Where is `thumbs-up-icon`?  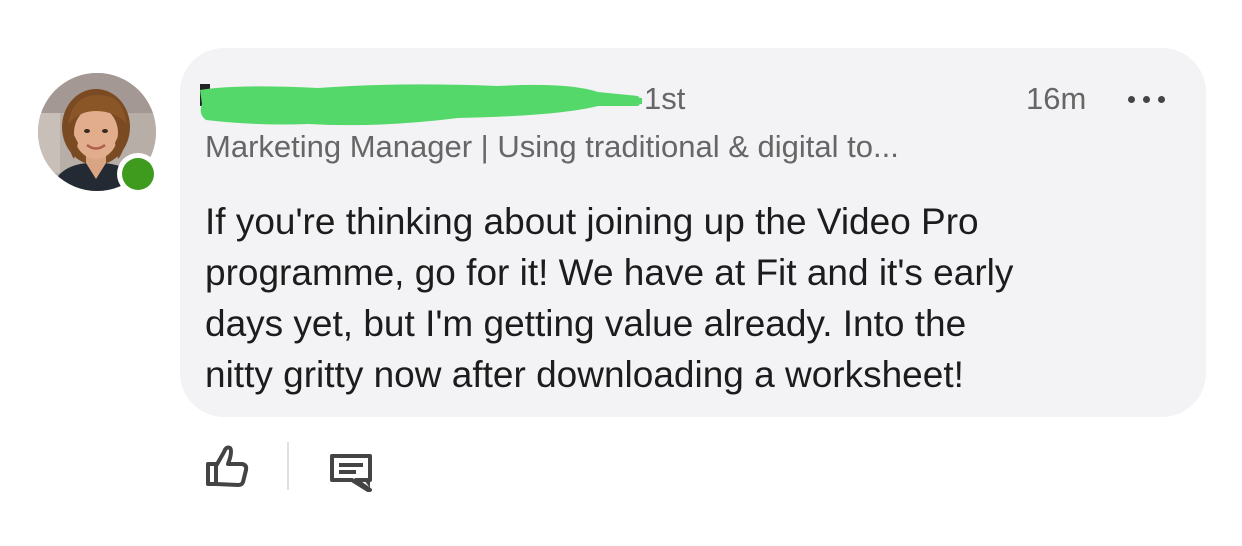
thumbs-up-icon is located at coordinates (227, 466).